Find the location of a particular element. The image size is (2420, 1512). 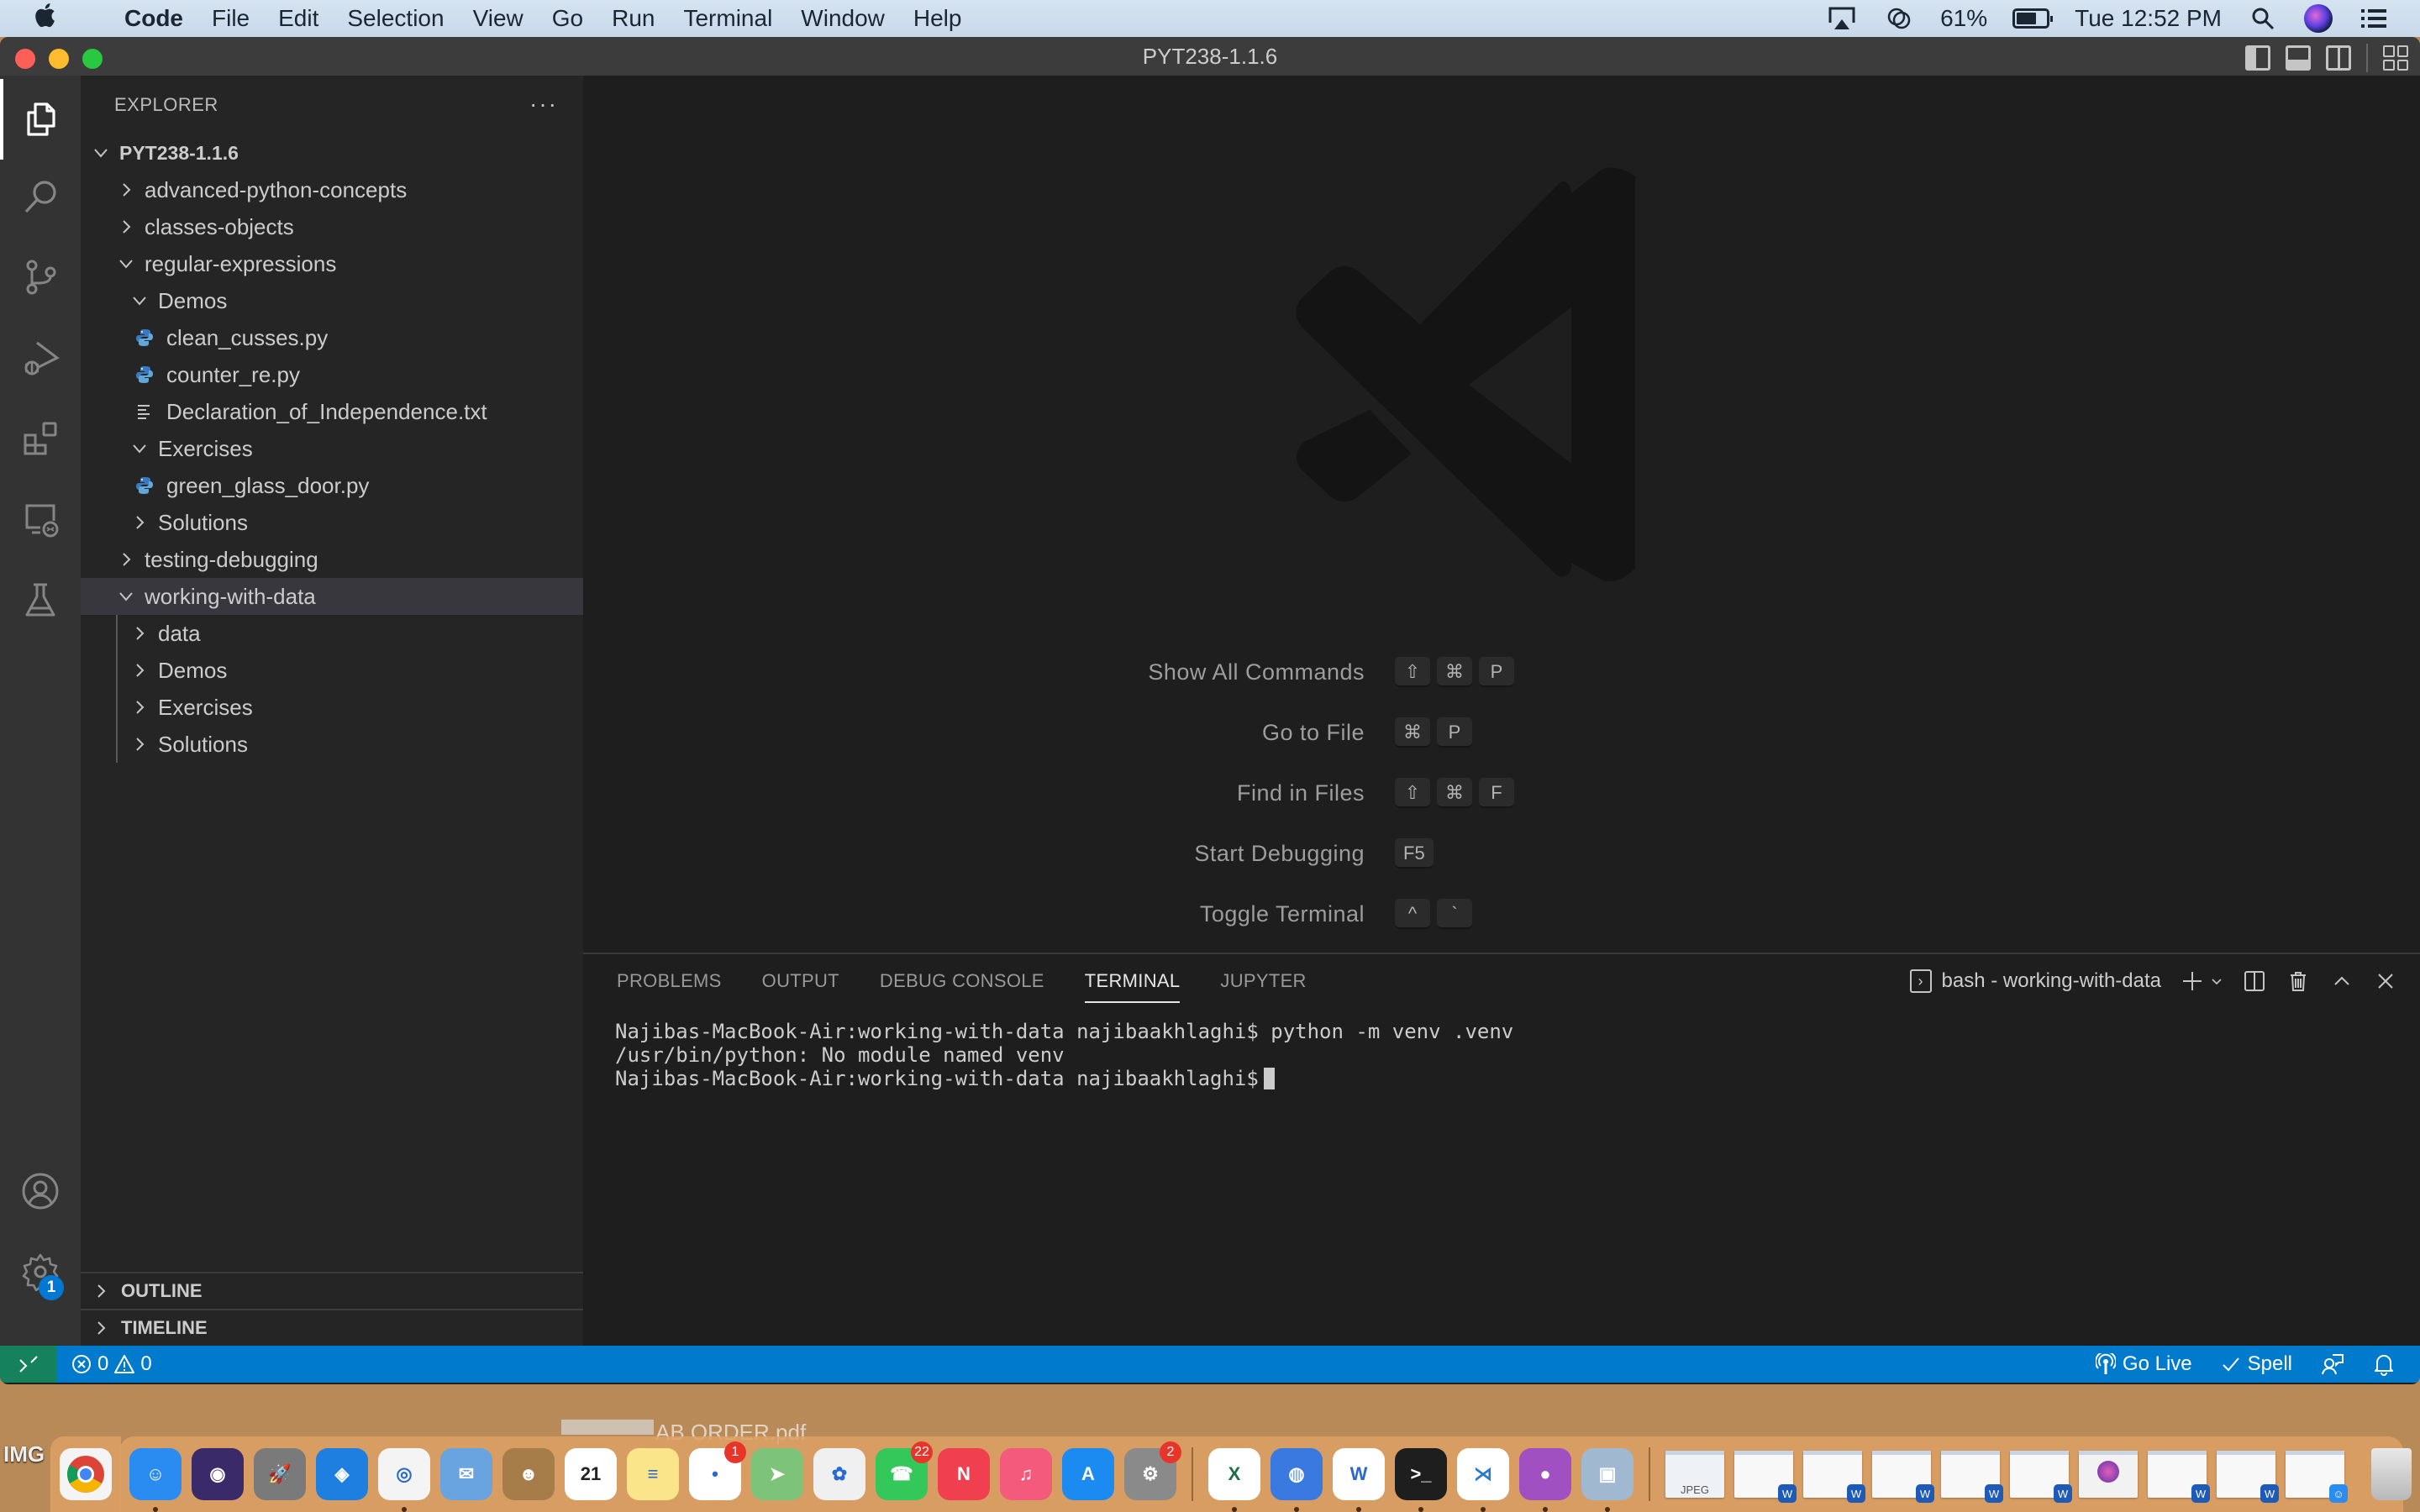

dock-system-preferences-icon: ⚙ 2 is located at coordinates (1152, 1470).